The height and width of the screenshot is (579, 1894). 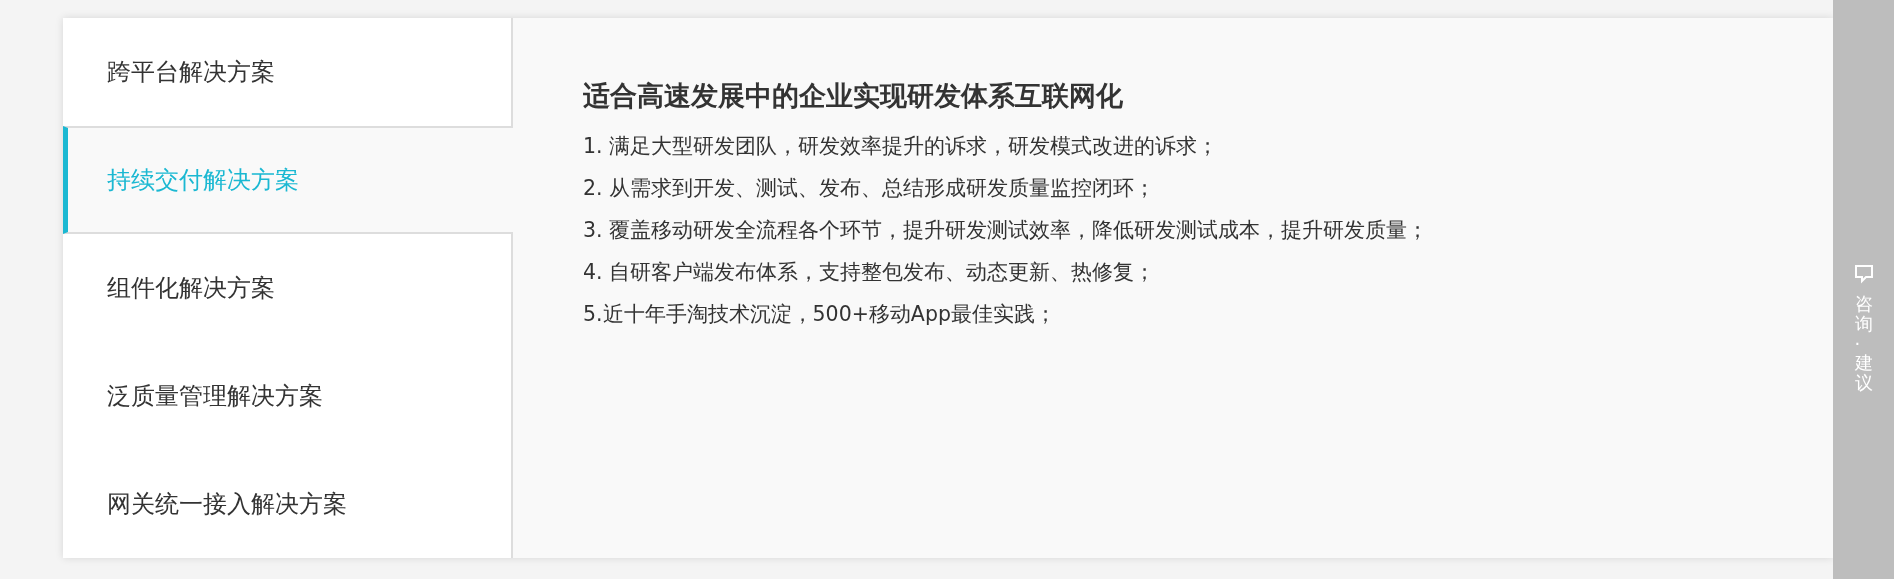 I want to click on feature-point: 2. 从需求到开发、测试、发布、总结形成研发质量监控闭环；, so click(x=870, y=188).